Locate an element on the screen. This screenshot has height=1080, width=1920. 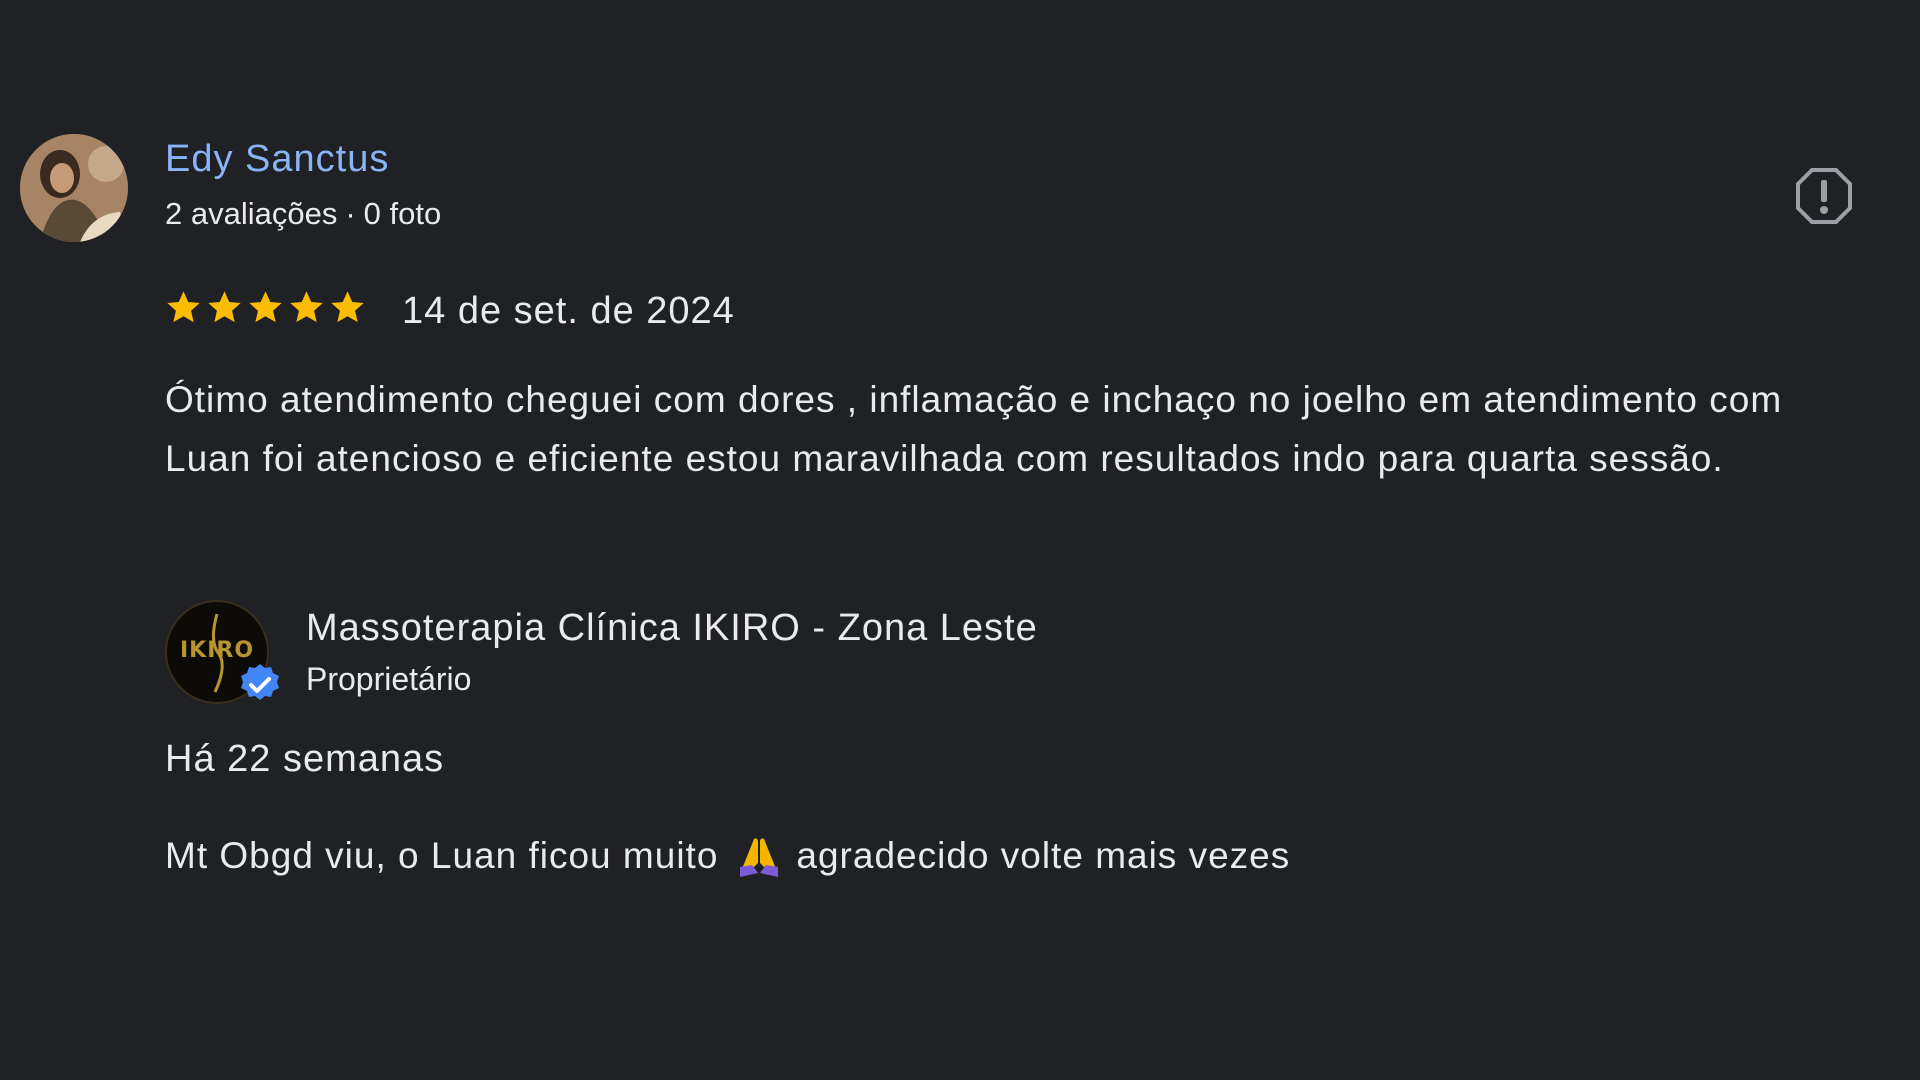
reviewer-meta: 2 avaliações · 0 foto is located at coordinates (303, 214).